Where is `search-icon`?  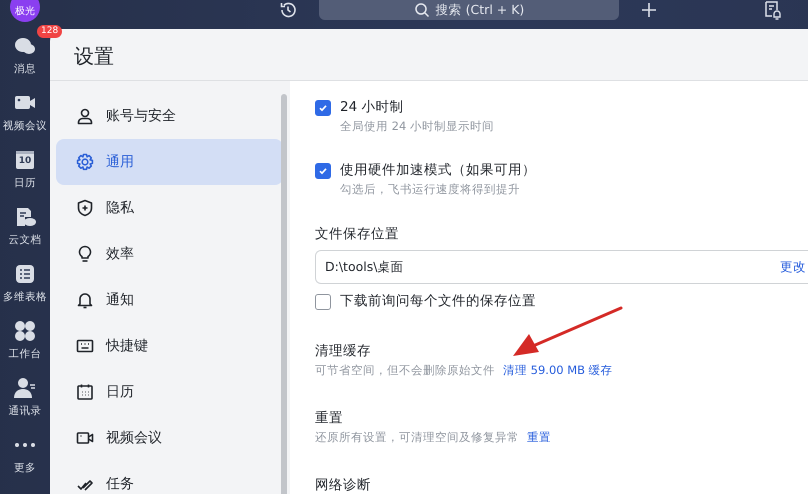
search-icon is located at coordinates (422, 10).